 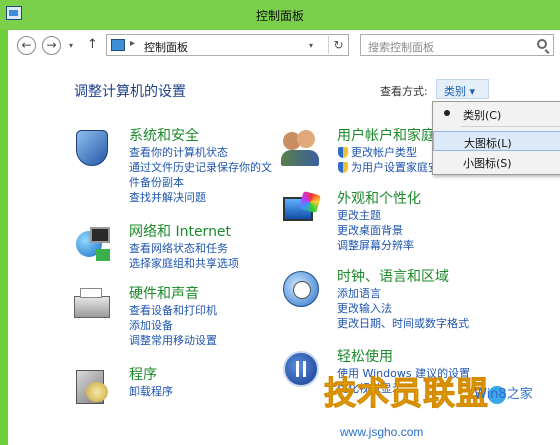 I want to click on programs-icon, so click(x=92, y=386).